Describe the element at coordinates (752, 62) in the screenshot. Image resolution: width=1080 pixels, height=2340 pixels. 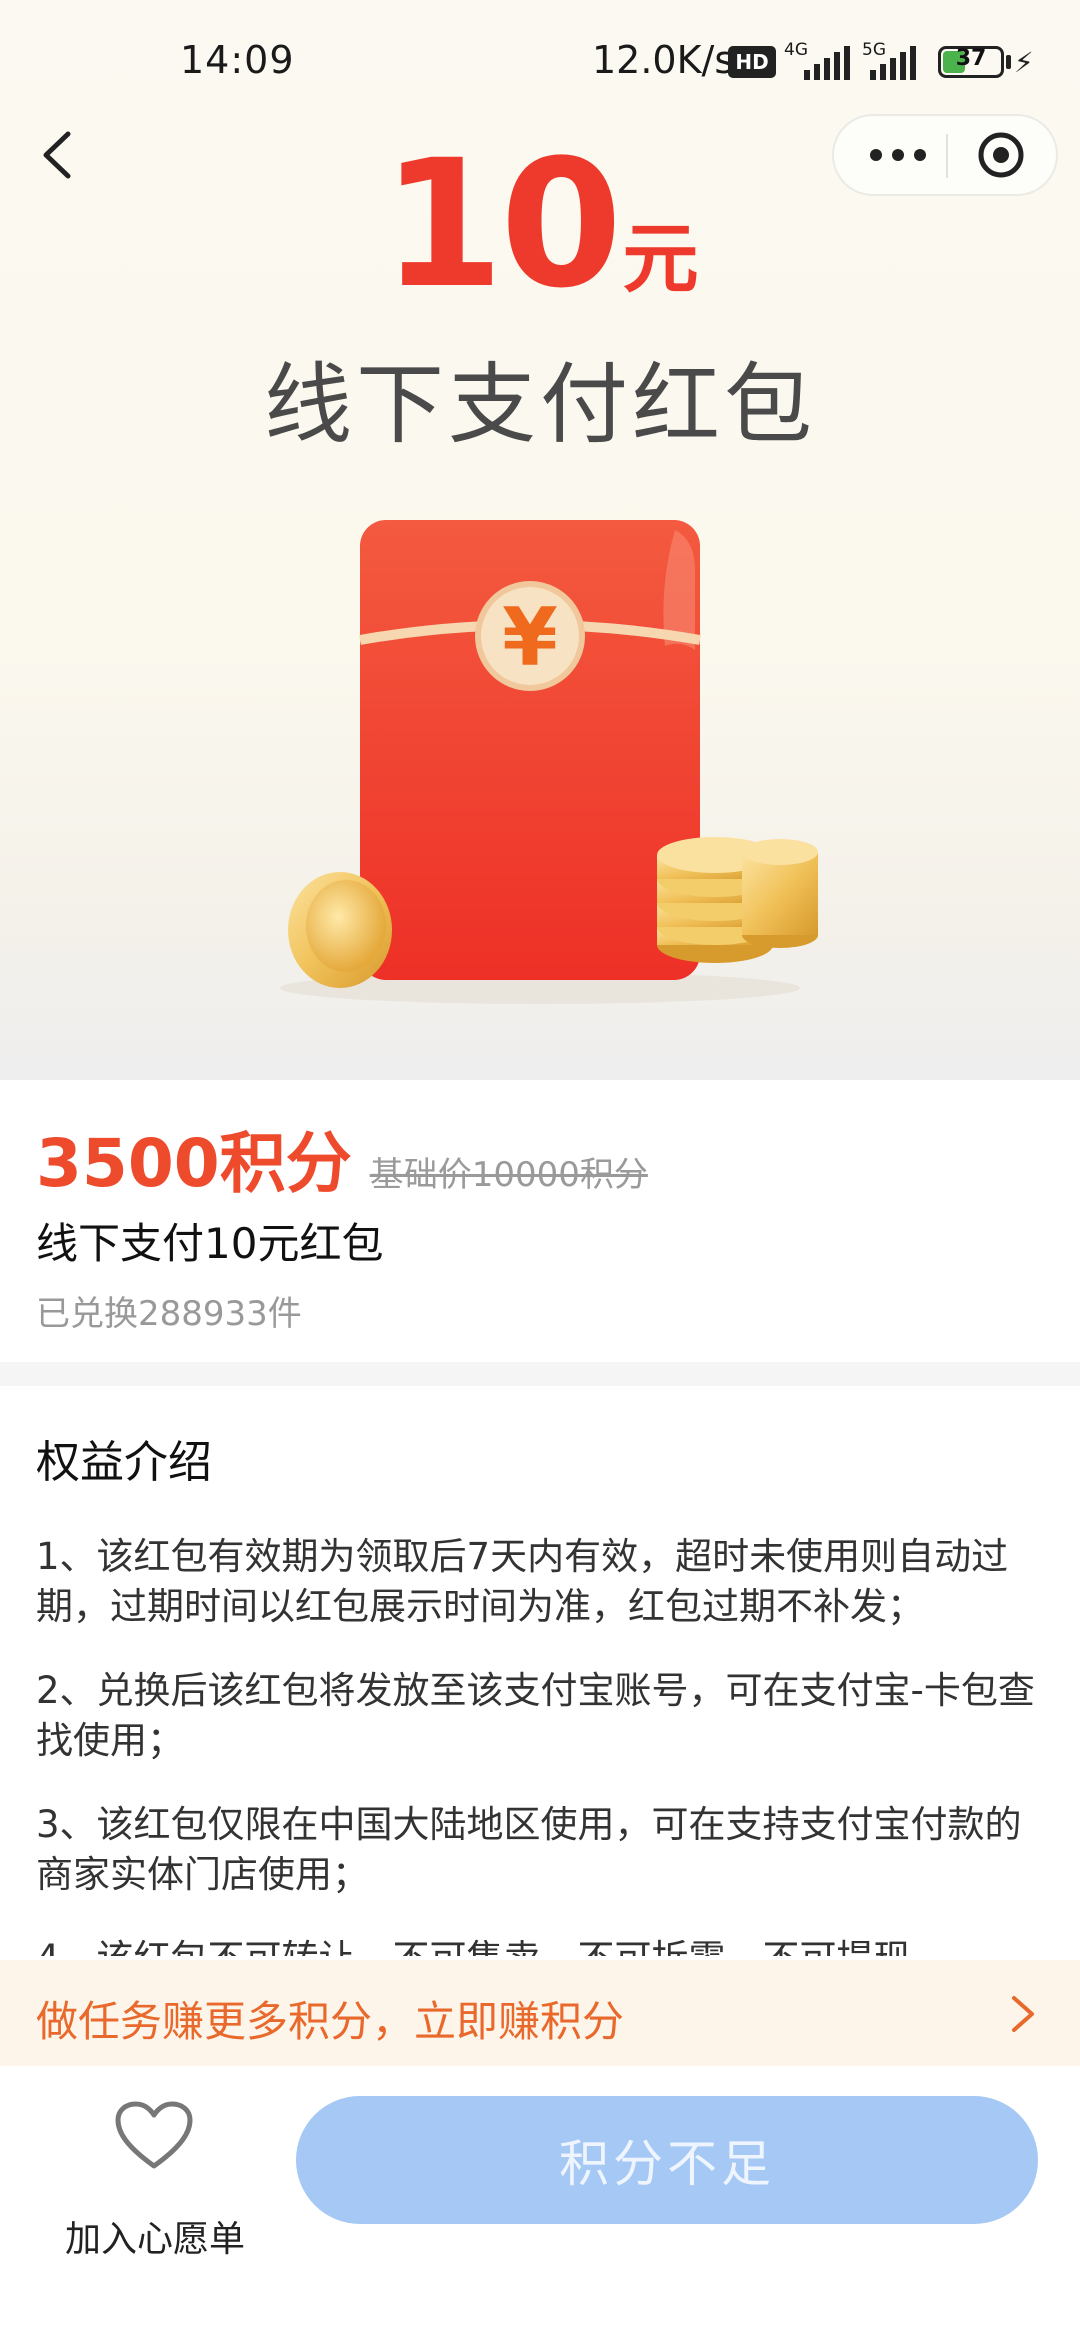
I see `hd-badge: HD` at that location.